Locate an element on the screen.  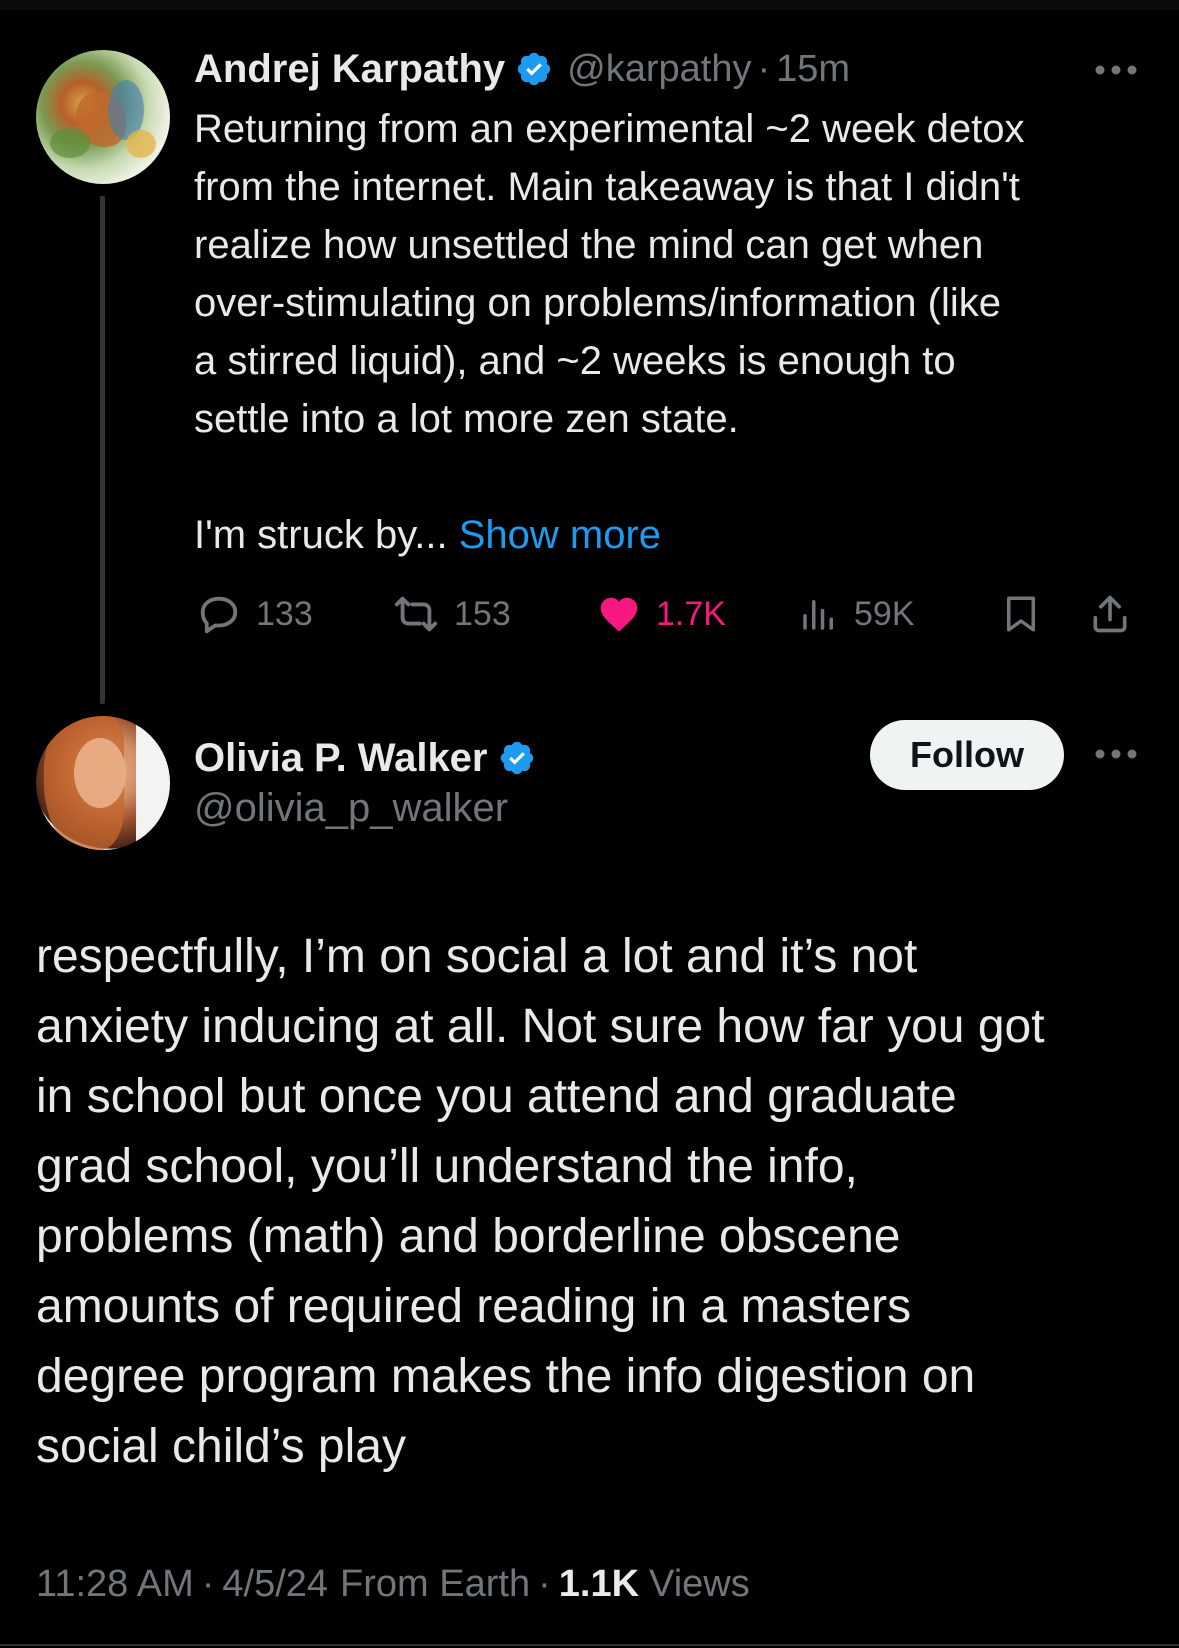
parent-tweet-header: Andrej Karpathy @karpathy · 15m is located at coordinates (522, 69).